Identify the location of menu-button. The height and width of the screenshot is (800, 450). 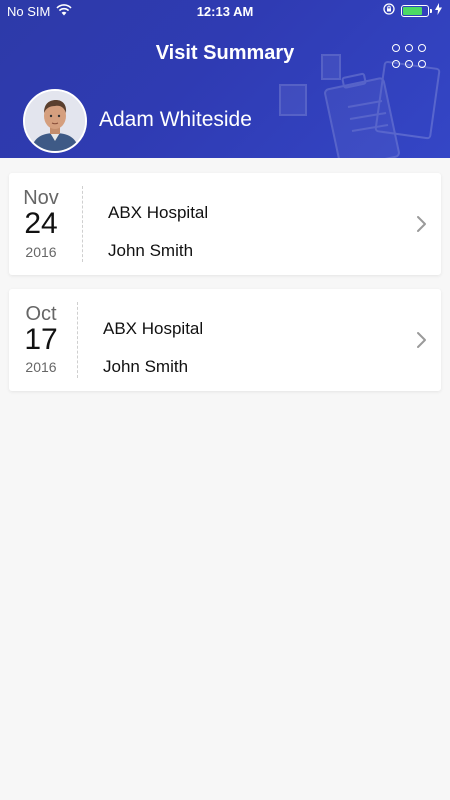
(410, 58).